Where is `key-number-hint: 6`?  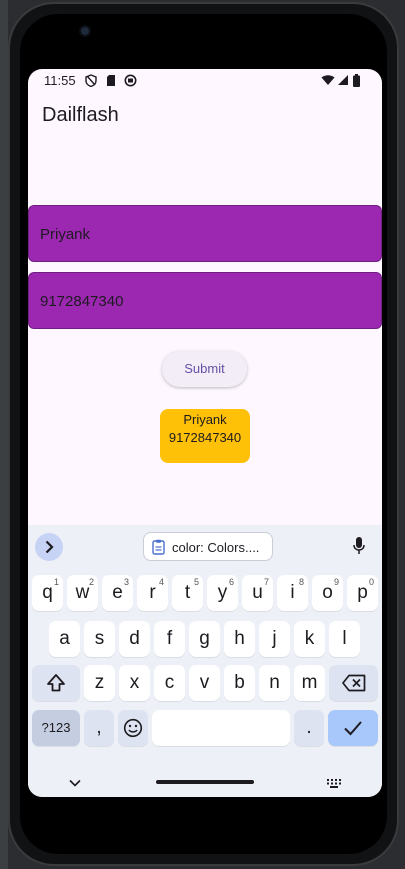
key-number-hint: 6 is located at coordinates (231, 582).